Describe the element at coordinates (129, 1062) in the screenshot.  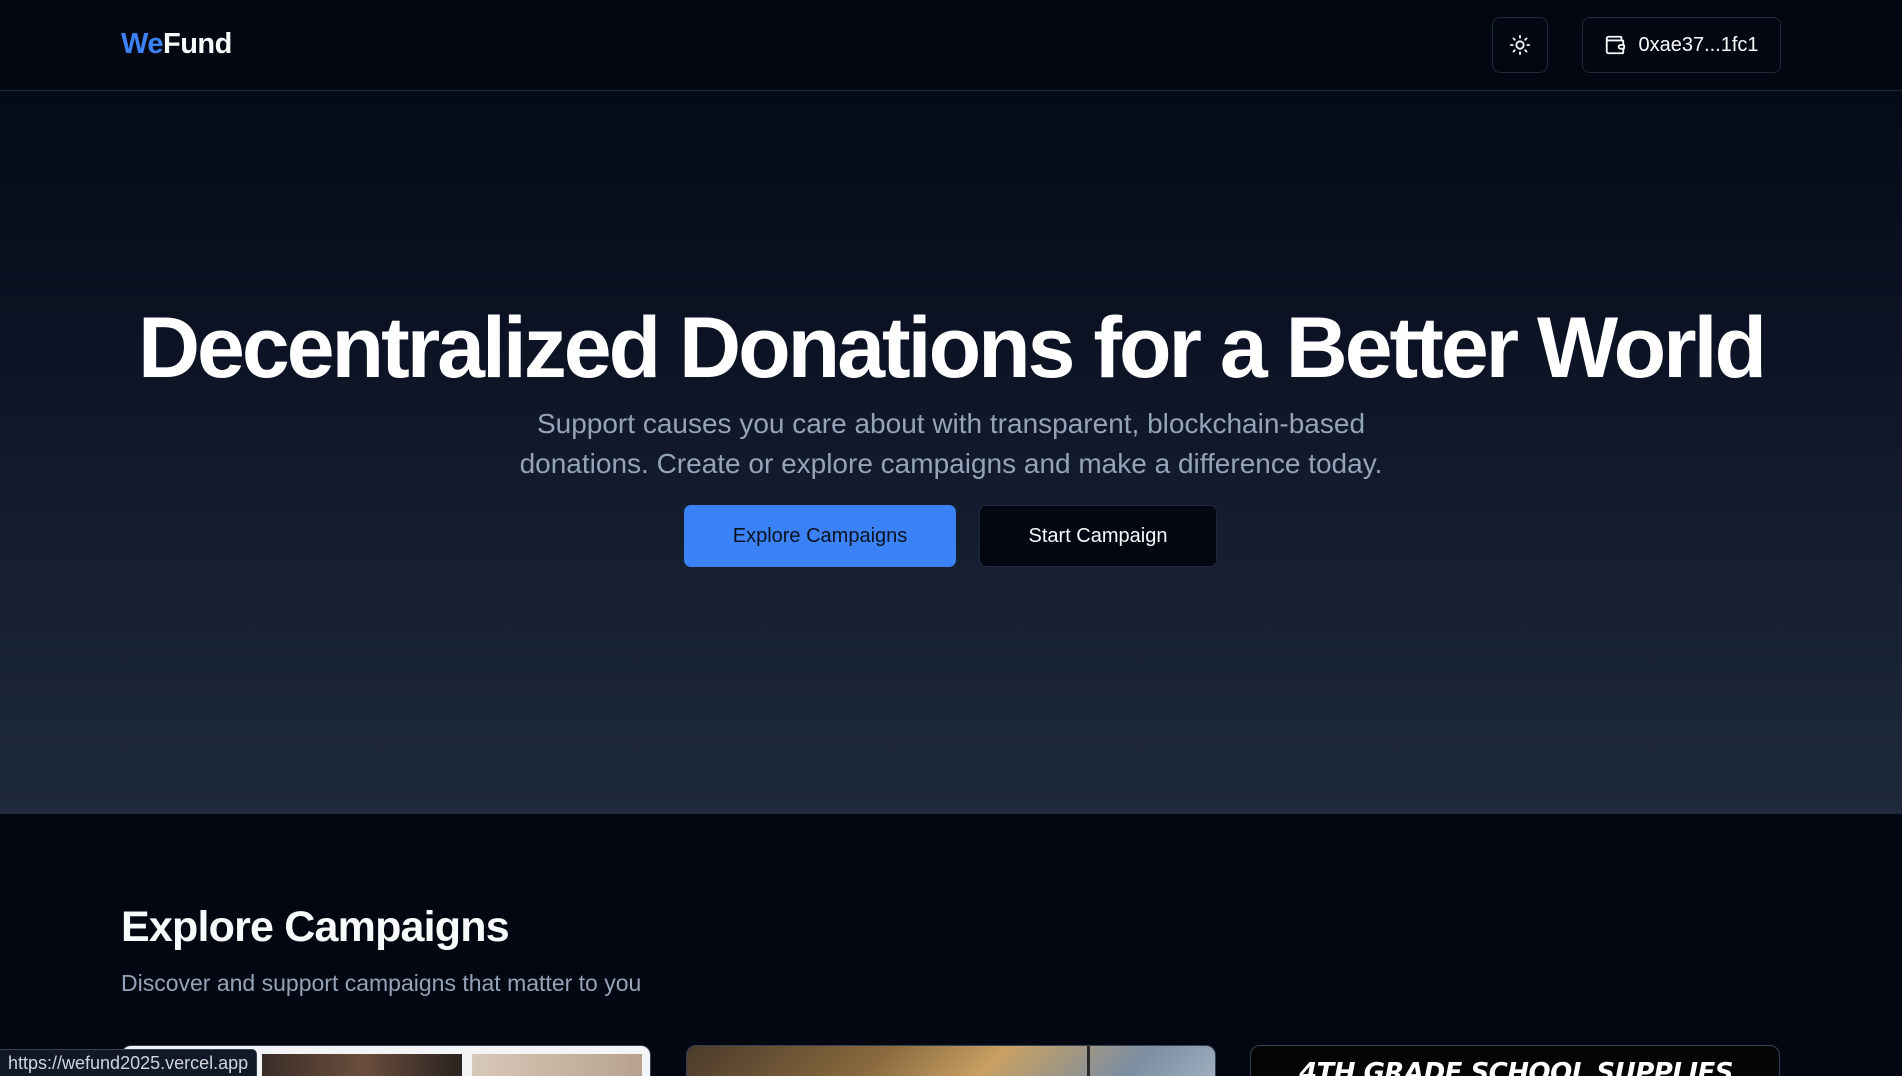
I see `link-status-bar: https://wefund2025.vercel.app` at that location.